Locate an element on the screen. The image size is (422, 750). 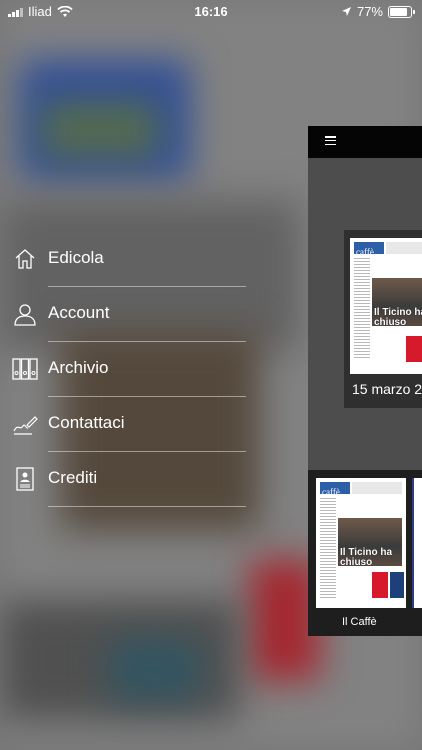
status-bar: Iliad 16:16 77% is located at coordinates (211, 12).